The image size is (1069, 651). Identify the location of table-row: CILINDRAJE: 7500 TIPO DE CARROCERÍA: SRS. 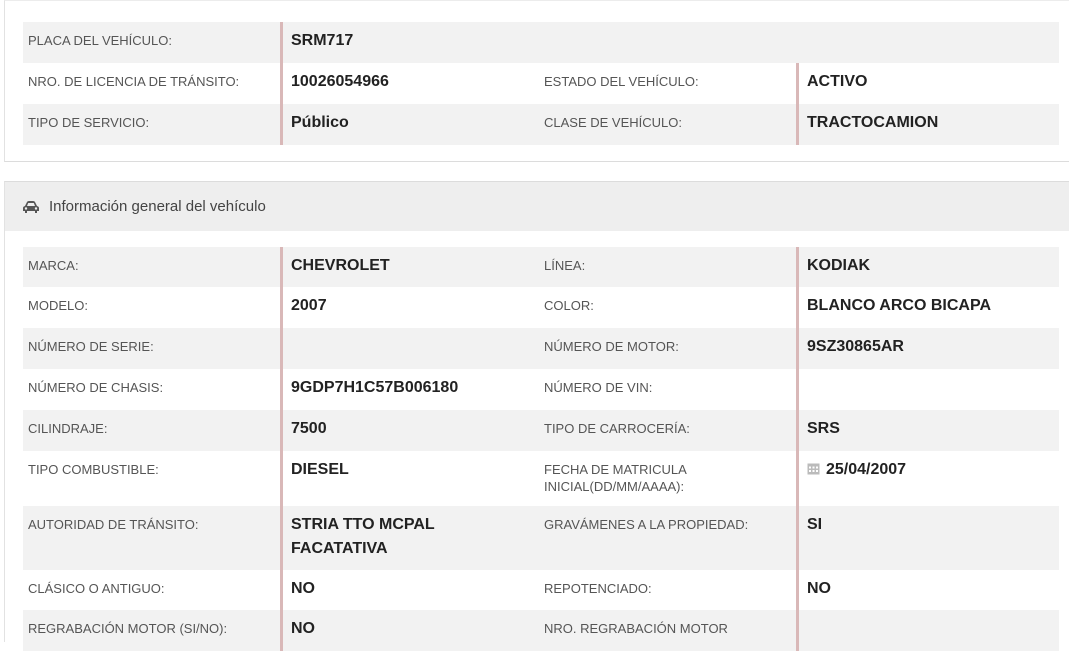
(541, 430).